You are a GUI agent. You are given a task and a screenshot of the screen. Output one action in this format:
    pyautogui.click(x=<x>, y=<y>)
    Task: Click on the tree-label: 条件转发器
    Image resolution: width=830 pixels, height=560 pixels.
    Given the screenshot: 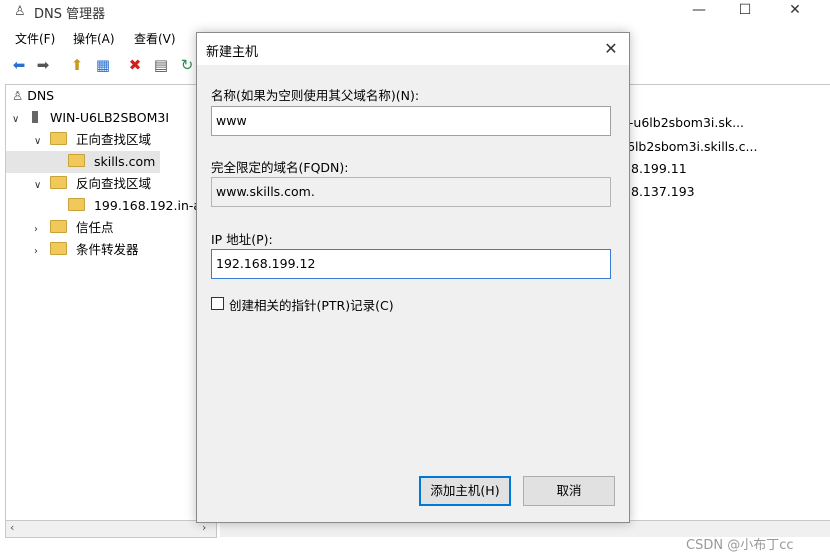 What is the action you would take?
    pyautogui.click(x=107, y=249)
    